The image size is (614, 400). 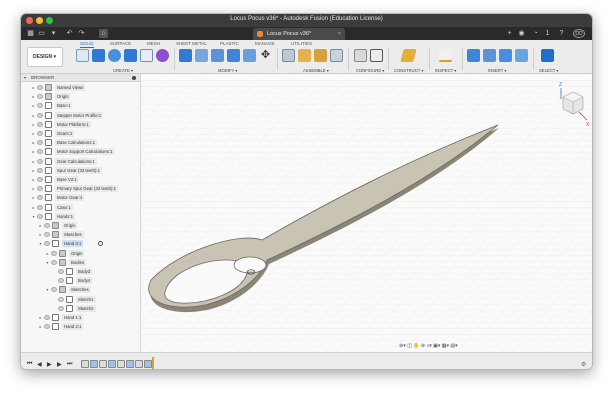 What do you see at coordinates (583, 364) in the screenshot?
I see `timeline-settings-icon: ⚙` at bounding box center [583, 364].